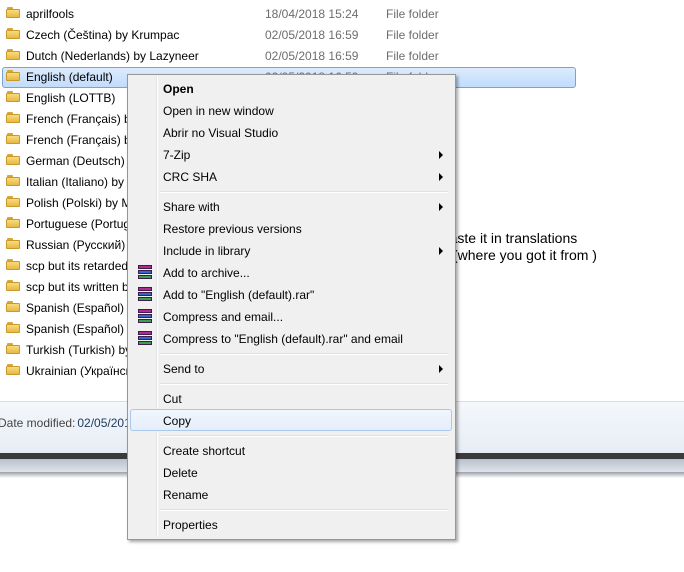 The image size is (684, 572). Describe the element at coordinates (291, 524) in the screenshot. I see `menu-item-properties: Properties` at that location.